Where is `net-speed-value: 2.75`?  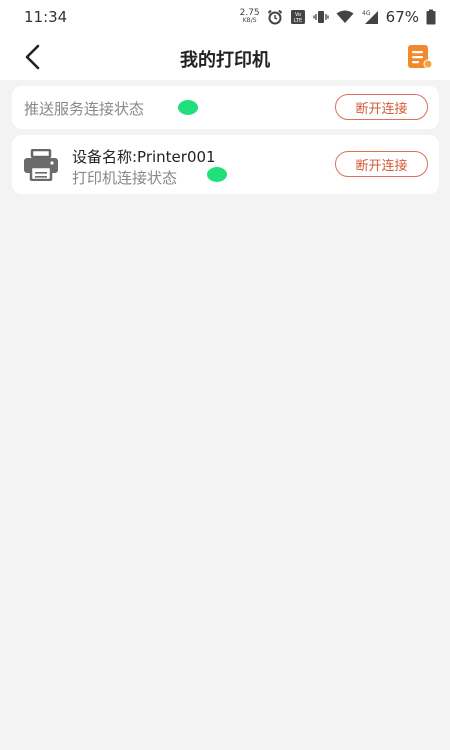 net-speed-value: 2.75 is located at coordinates (249, 13).